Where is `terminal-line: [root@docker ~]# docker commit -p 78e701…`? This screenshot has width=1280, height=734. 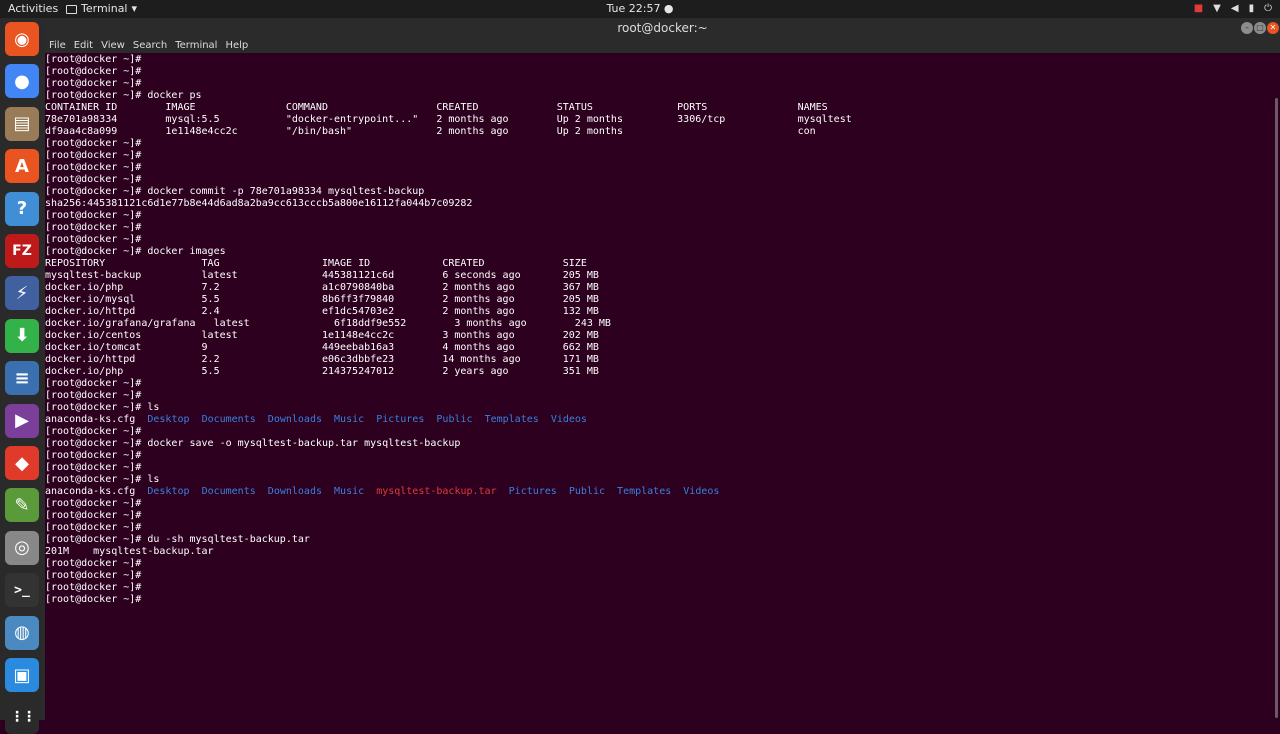 terminal-line: [root@docker ~]# docker commit -p 78e701… is located at coordinates (448, 192).